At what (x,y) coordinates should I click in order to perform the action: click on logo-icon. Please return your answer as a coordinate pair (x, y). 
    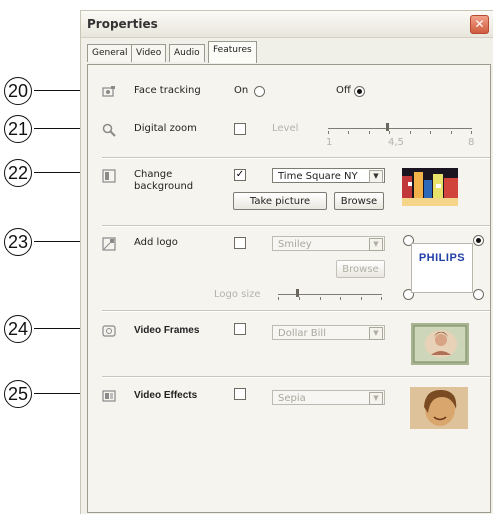
    Looking at the image, I should click on (109, 244).